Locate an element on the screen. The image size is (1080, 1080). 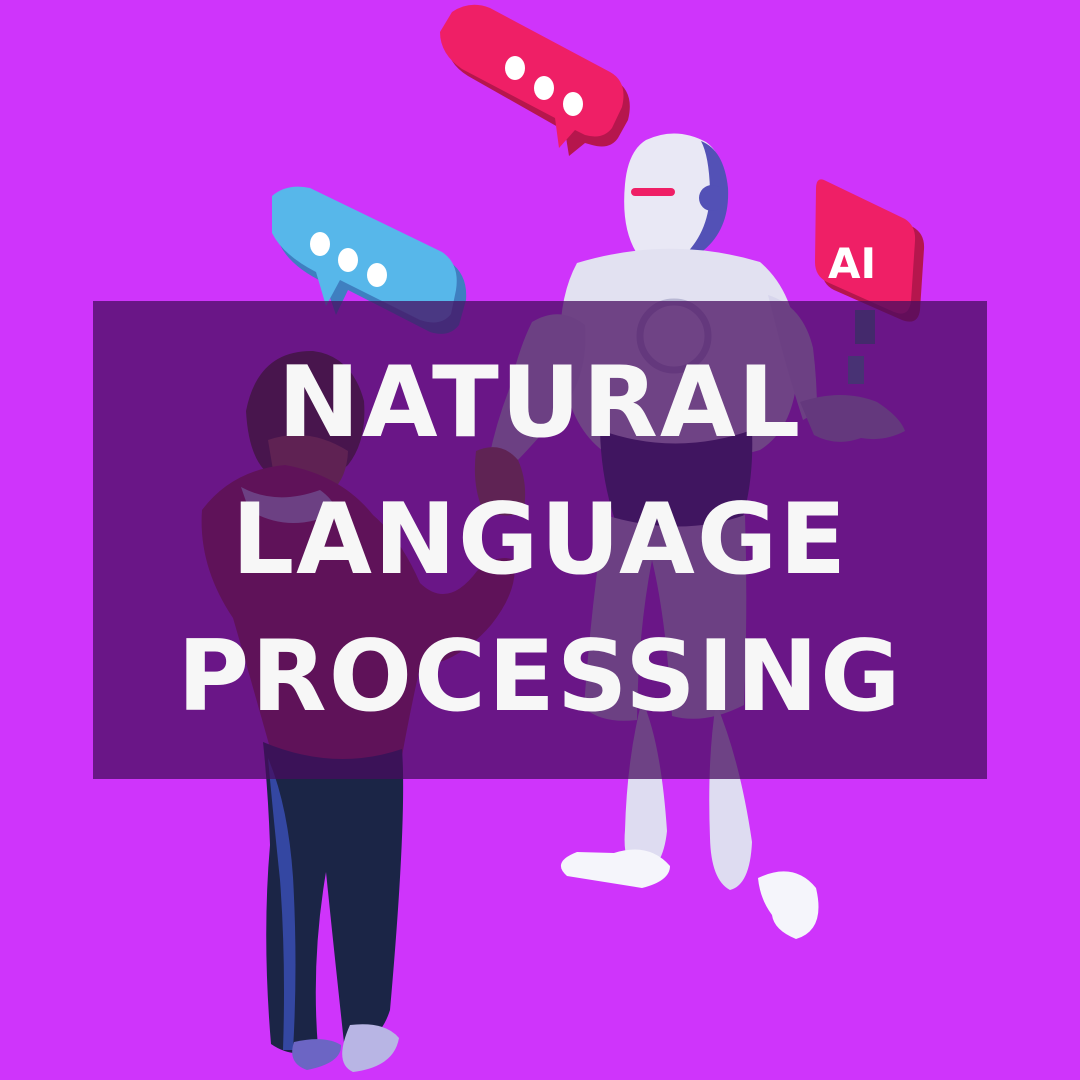
title-line-processing: PROCESSING is located at coordinates (540, 676).